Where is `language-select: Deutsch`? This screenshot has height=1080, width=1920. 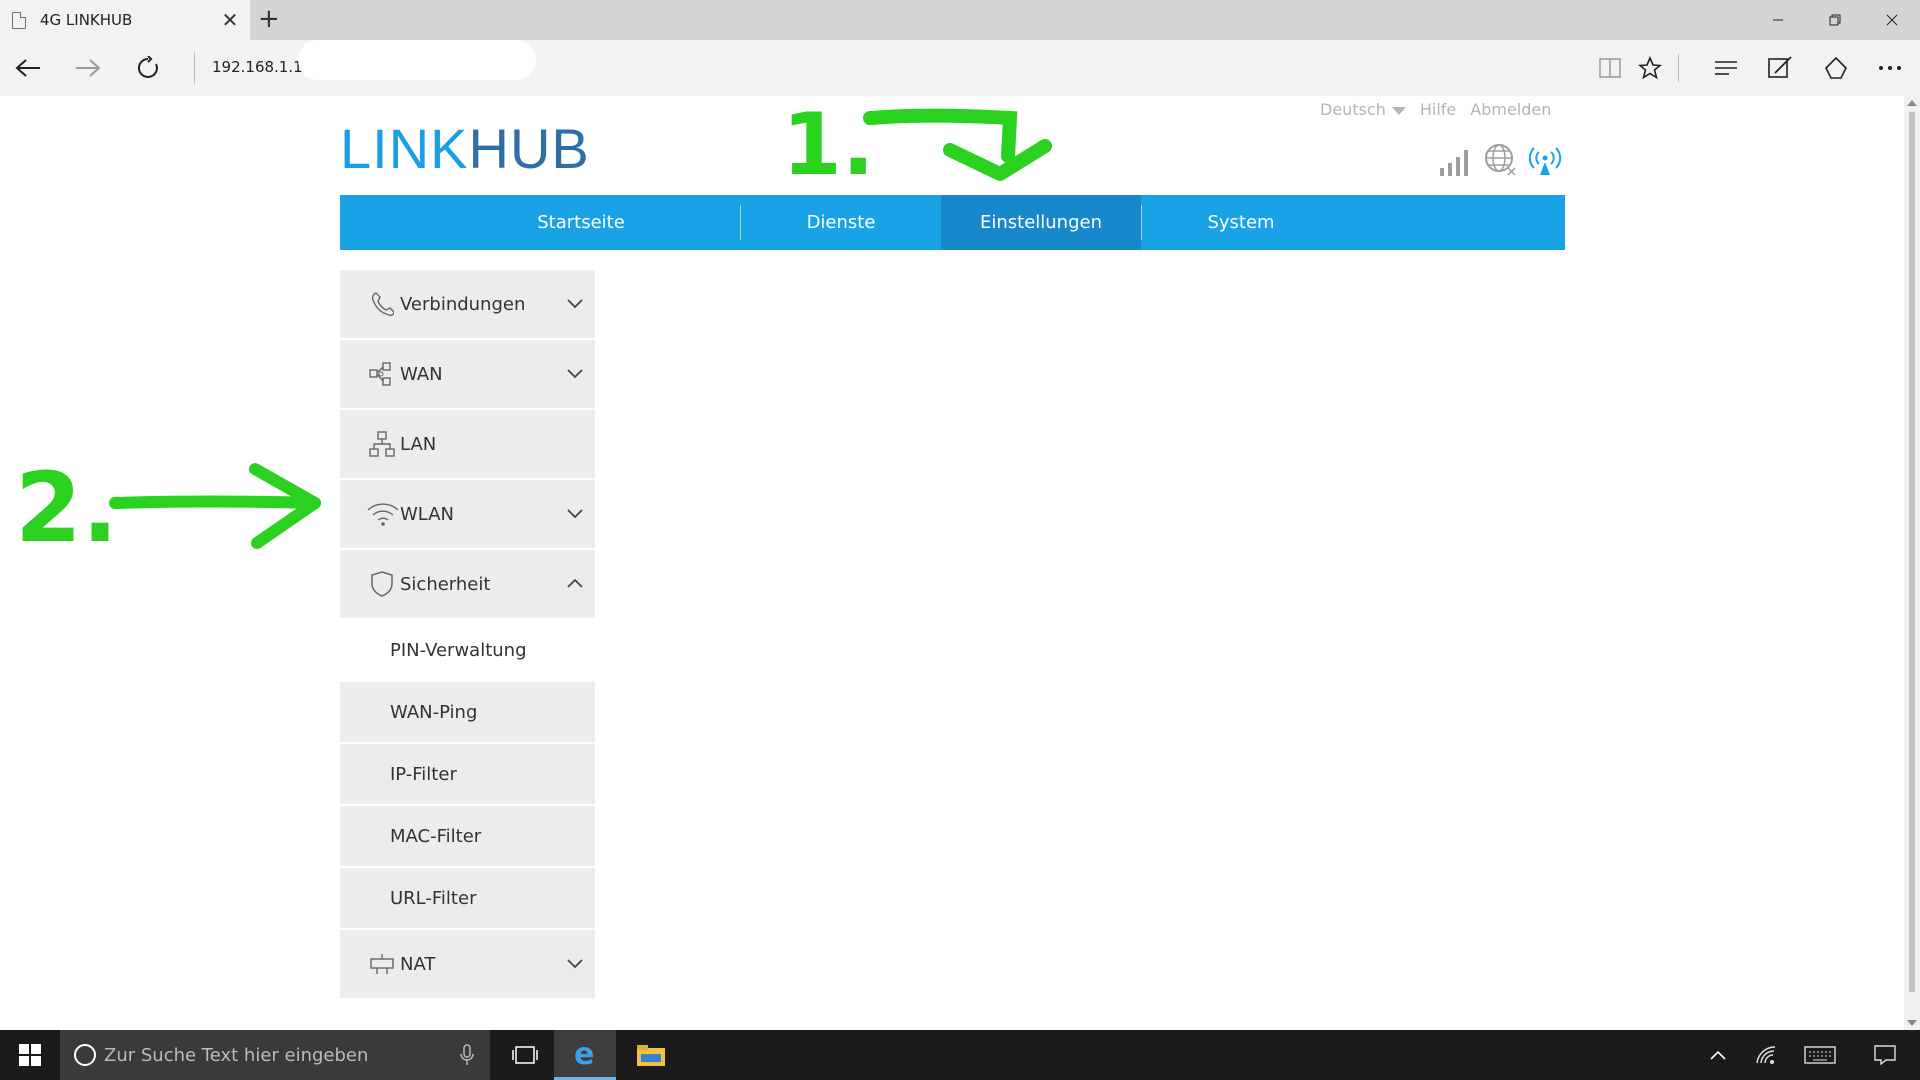 language-select: Deutsch is located at coordinates (1363, 109).